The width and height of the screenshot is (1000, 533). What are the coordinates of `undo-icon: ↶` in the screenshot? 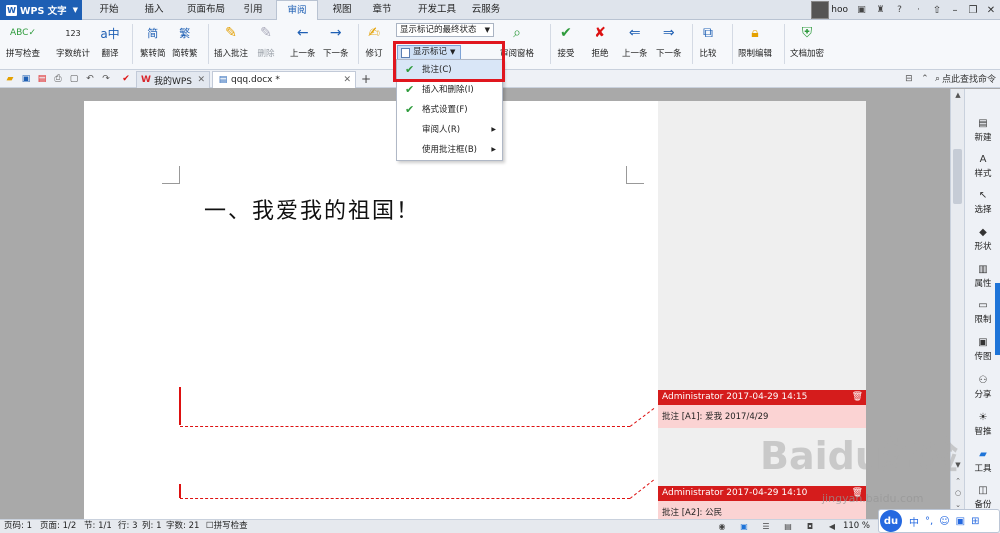 It's located at (90, 79).